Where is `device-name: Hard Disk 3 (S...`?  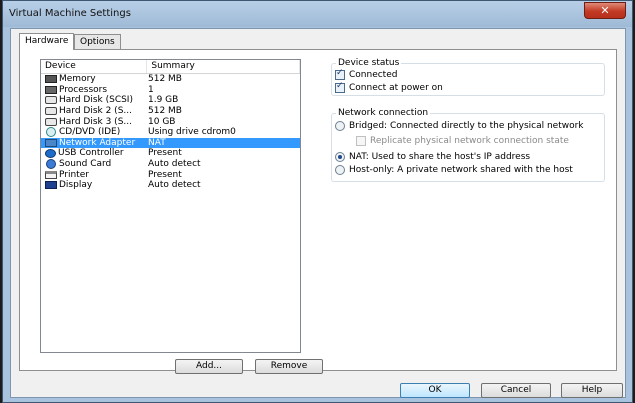 device-name: Hard Disk 3 (S... is located at coordinates (95, 121).